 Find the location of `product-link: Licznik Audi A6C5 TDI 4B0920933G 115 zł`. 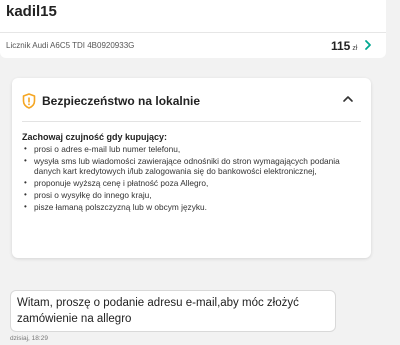

product-link: Licznik Audi A6C5 TDI 4B0920933G 115 zł is located at coordinates (193, 45).